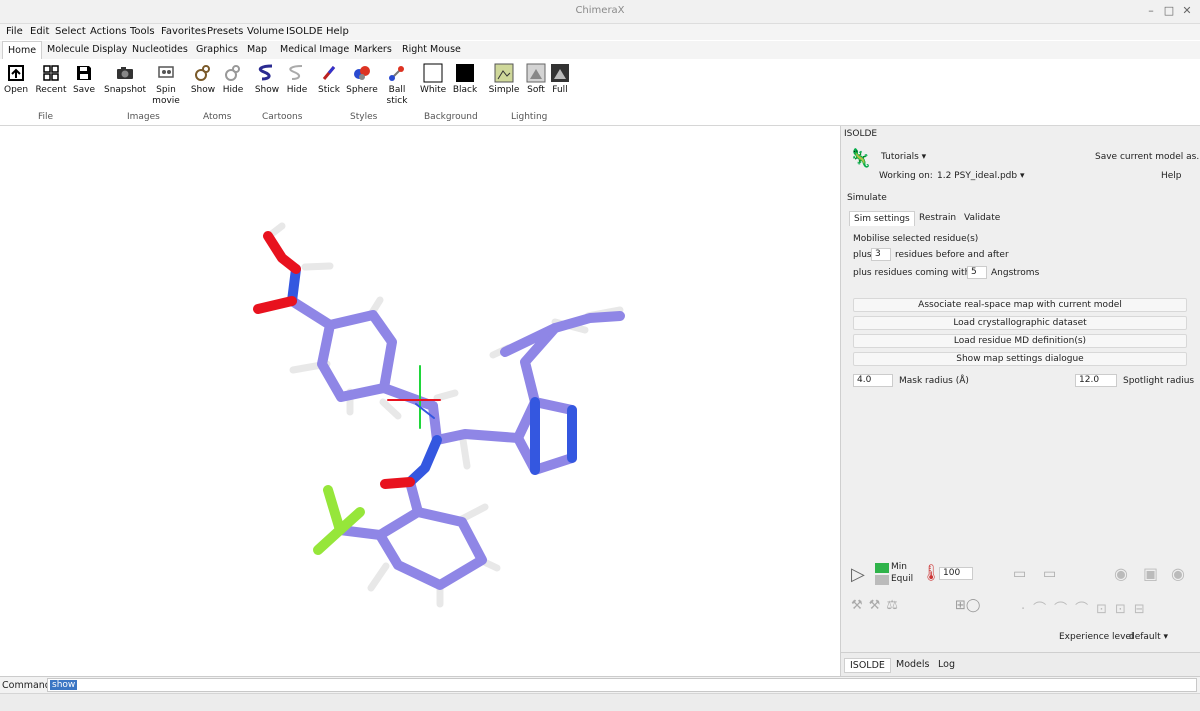 The image size is (1200, 711). What do you see at coordinates (304, 31) in the screenshot?
I see `menu-isolde: ISOLDE` at bounding box center [304, 31].